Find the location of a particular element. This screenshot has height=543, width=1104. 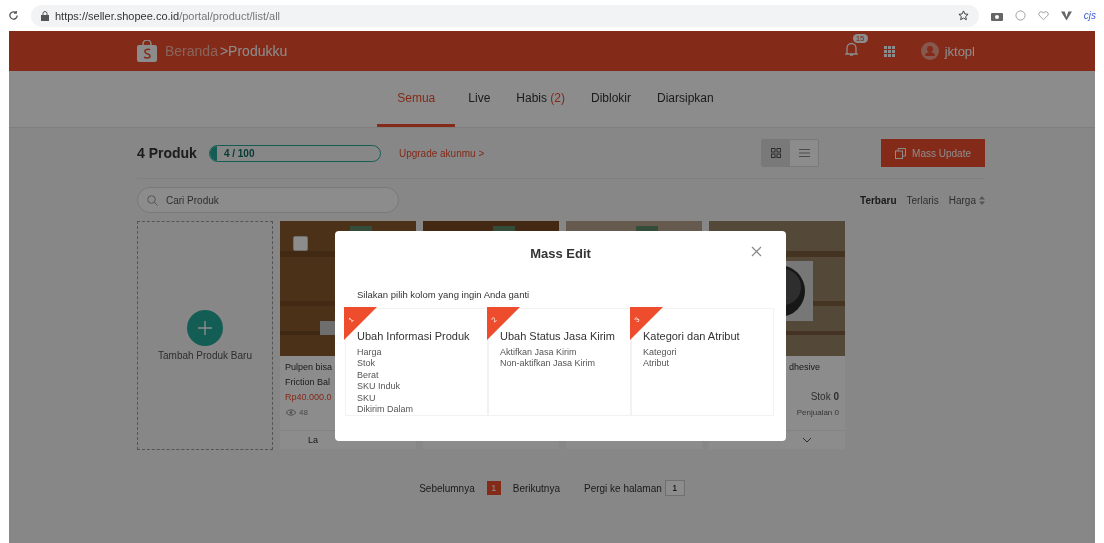

sort-option: Harga is located at coordinates (966, 200).